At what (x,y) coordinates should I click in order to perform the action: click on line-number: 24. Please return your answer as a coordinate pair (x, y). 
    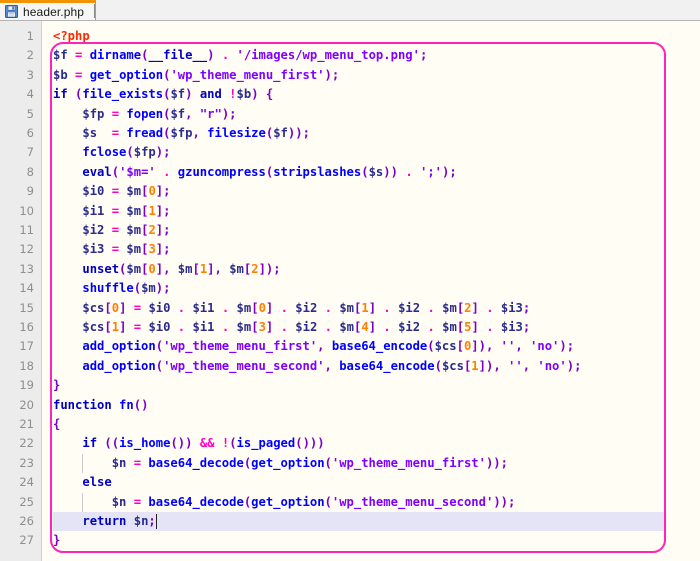
    Looking at the image, I should click on (26, 482).